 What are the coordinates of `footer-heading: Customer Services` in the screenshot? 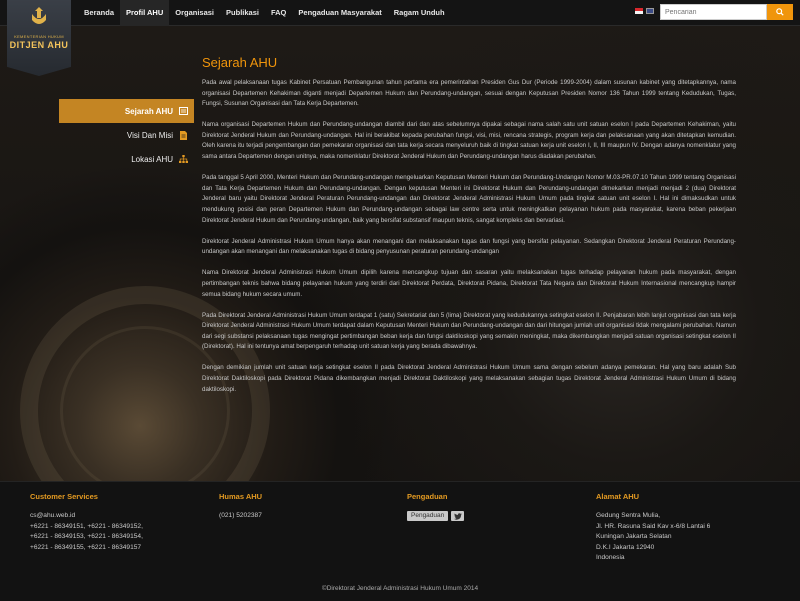 It's located at (64, 496).